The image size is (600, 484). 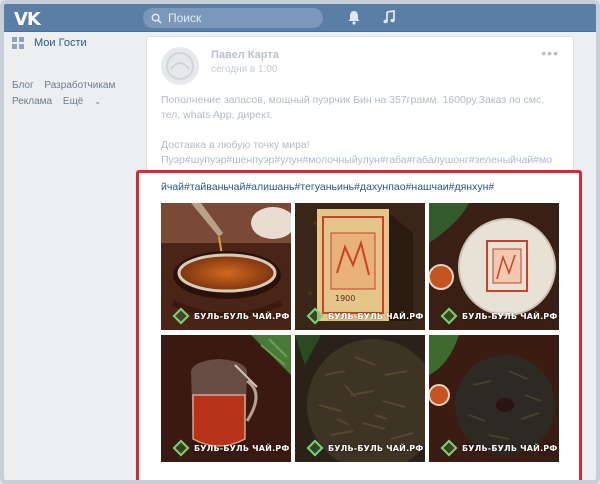 I want to click on top-header: VK, so click(x=300, y=18).